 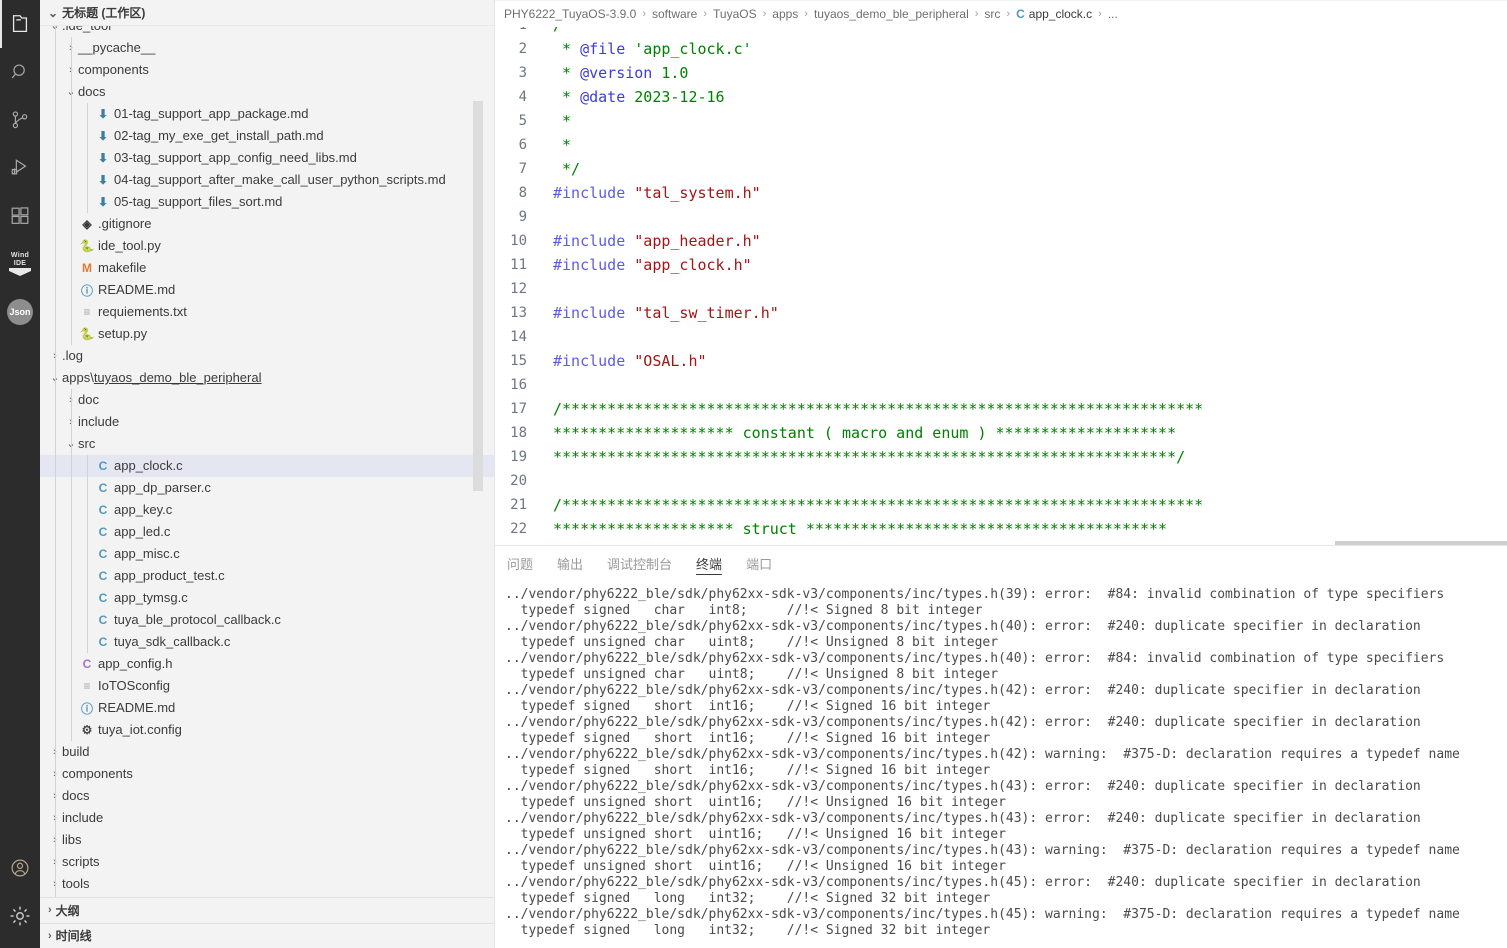 I want to click on breadcrumb-item: software, so click(x=674, y=14).